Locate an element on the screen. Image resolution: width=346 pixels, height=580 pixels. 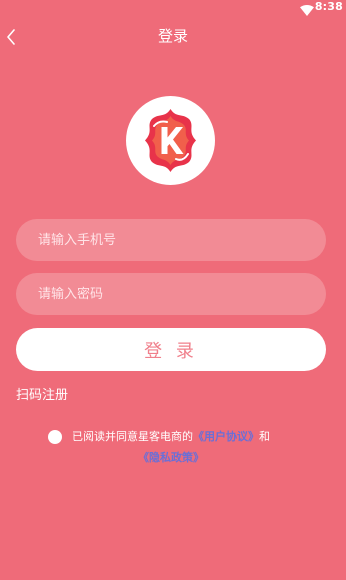
status-time: 8:38 is located at coordinates (328, 6).